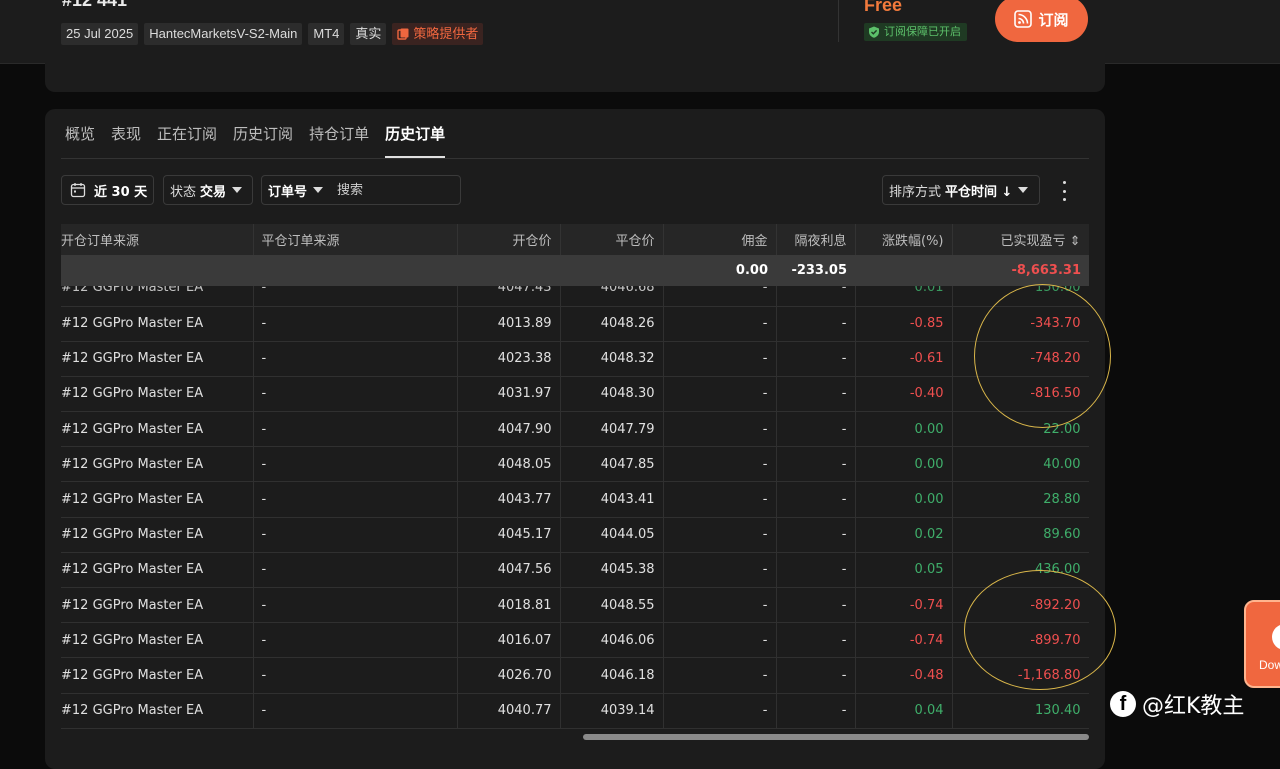  Describe the element at coordinates (403, 34) in the screenshot. I see `provider-icon` at that location.